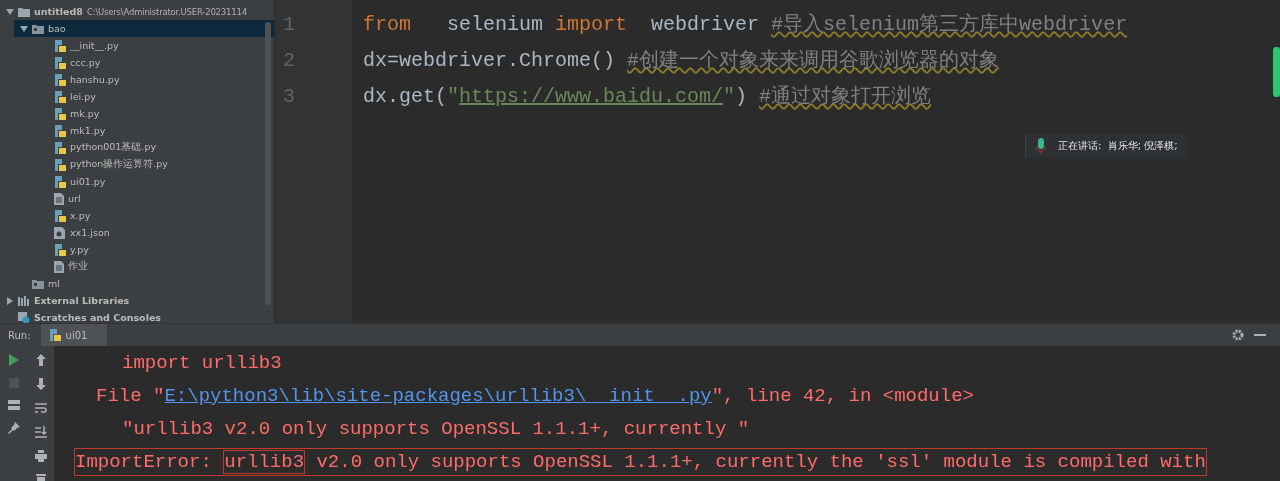 This screenshot has width=1280, height=481. Describe the element at coordinates (13, 405) in the screenshot. I see `layout-icon` at that location.